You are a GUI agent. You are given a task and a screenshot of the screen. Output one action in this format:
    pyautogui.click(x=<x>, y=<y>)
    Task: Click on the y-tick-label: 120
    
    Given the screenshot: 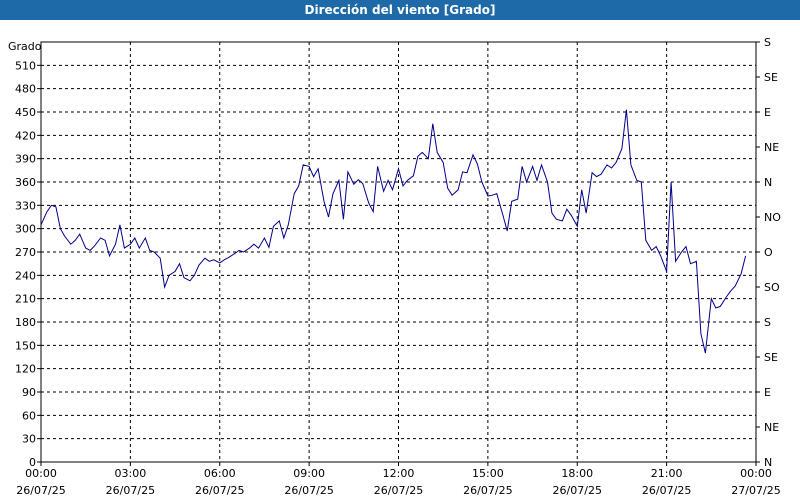 What is the action you would take?
    pyautogui.click(x=25, y=369)
    